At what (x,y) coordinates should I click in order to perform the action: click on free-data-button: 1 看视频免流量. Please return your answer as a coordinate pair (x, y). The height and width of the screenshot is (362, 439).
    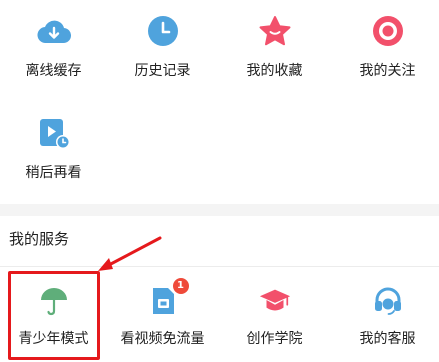
    Looking at the image, I should click on (162, 312).